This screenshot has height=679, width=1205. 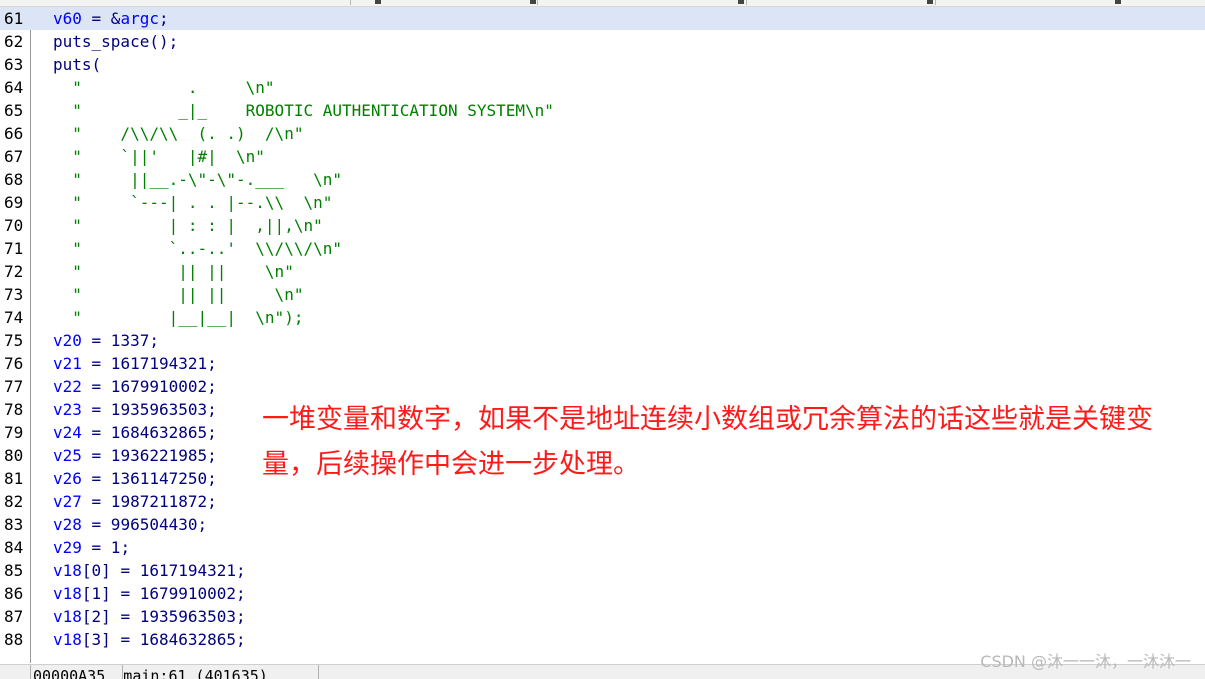 I want to click on line-source: v27 = 1987211872;, so click(x=135, y=501).